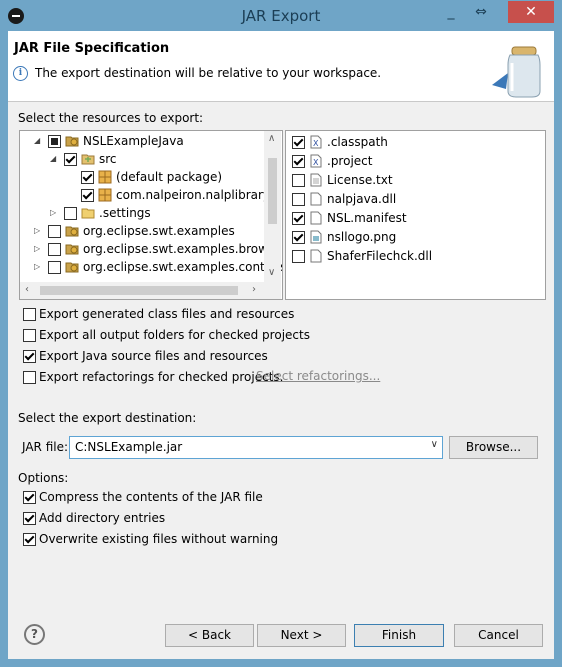 This screenshot has width=562, height=667. What do you see at coordinates (142, 177) in the screenshot?
I see `tree-item: (default package)` at bounding box center [142, 177].